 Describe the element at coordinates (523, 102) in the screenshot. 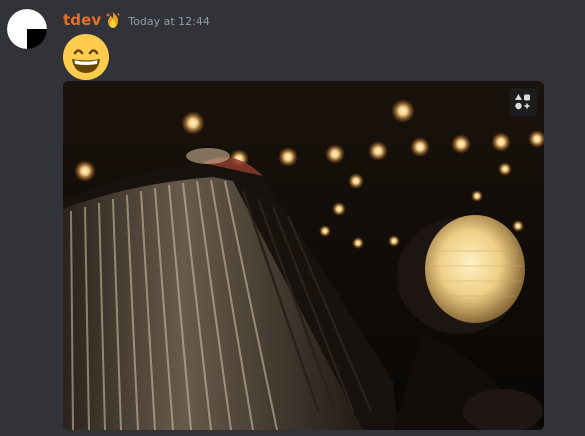

I see `gif-shapes-icon` at that location.